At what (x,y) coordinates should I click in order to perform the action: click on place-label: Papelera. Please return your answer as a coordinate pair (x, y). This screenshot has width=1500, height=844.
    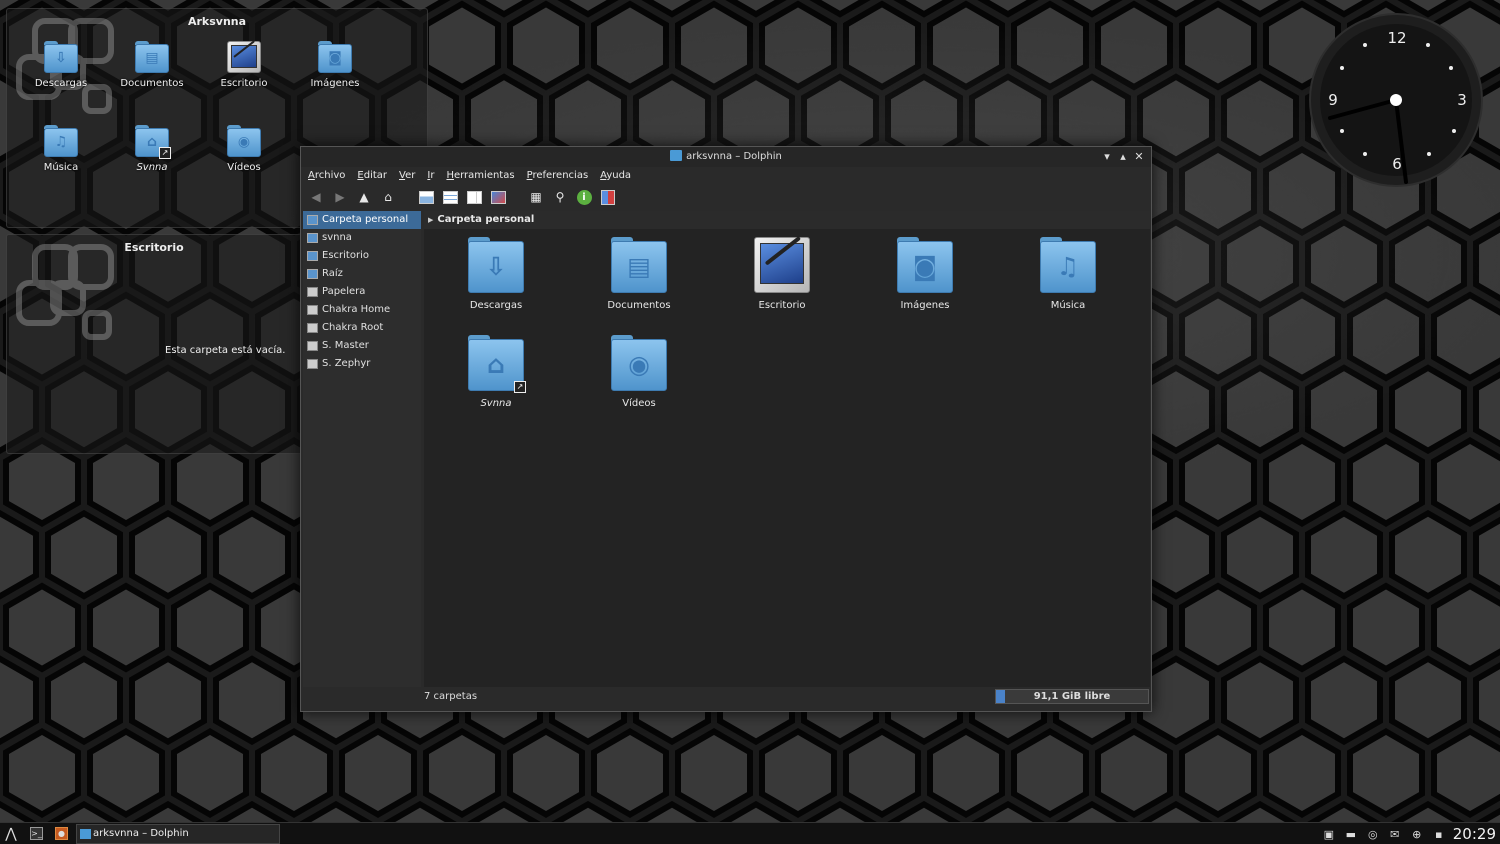
    Looking at the image, I should click on (344, 291).